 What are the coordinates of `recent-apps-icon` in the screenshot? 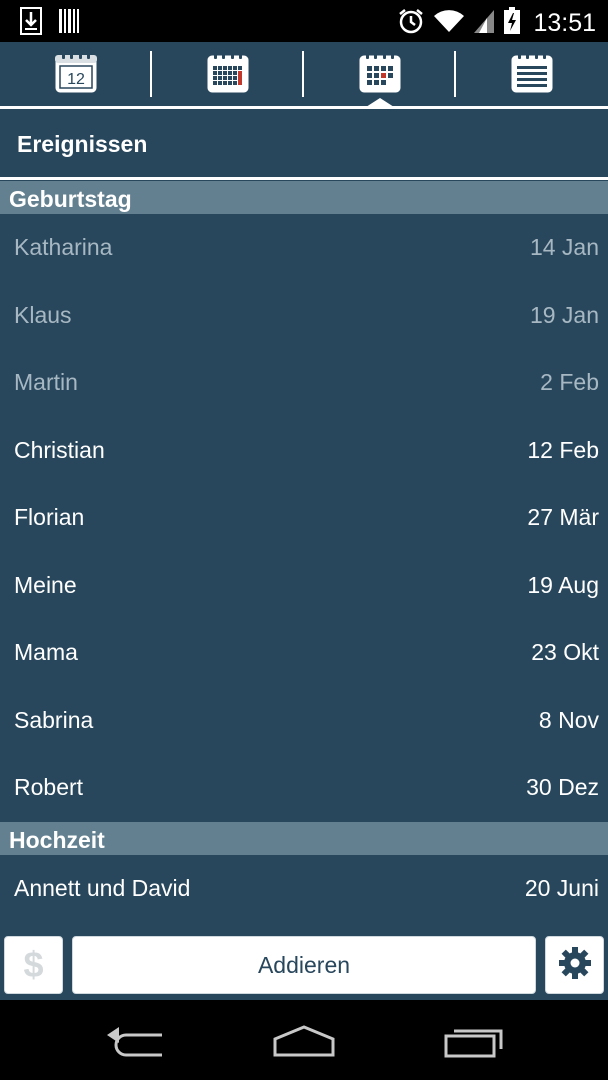 It's located at (475, 1043).